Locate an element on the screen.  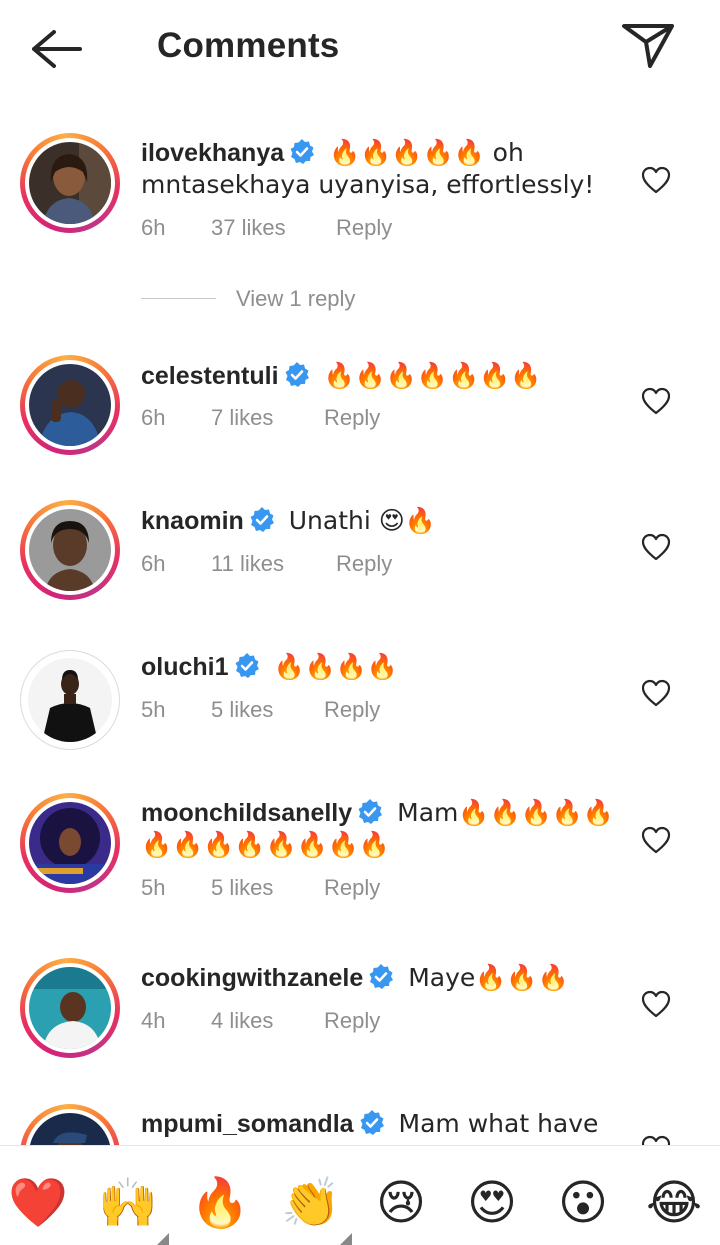
clapping-hands-emoji-button: 👏 is located at coordinates (316, 1209).